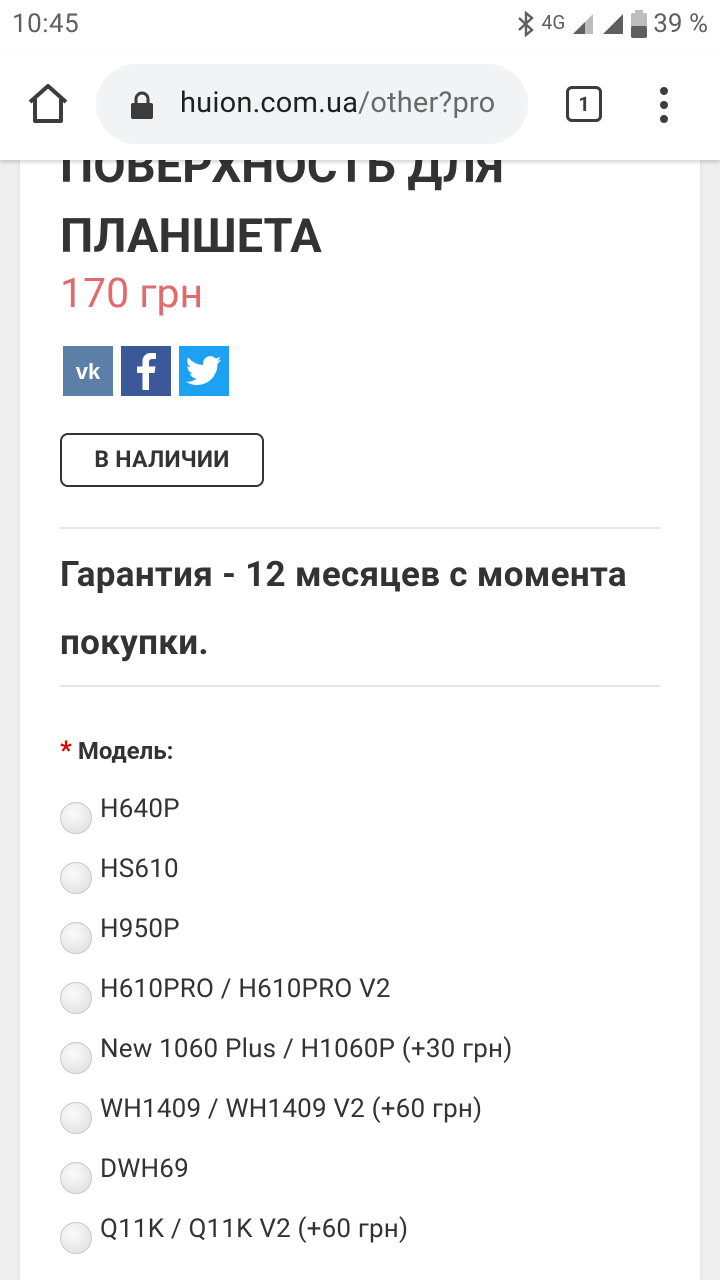  I want to click on product-title-line2: ПЛАНШЕТА, so click(191, 236).